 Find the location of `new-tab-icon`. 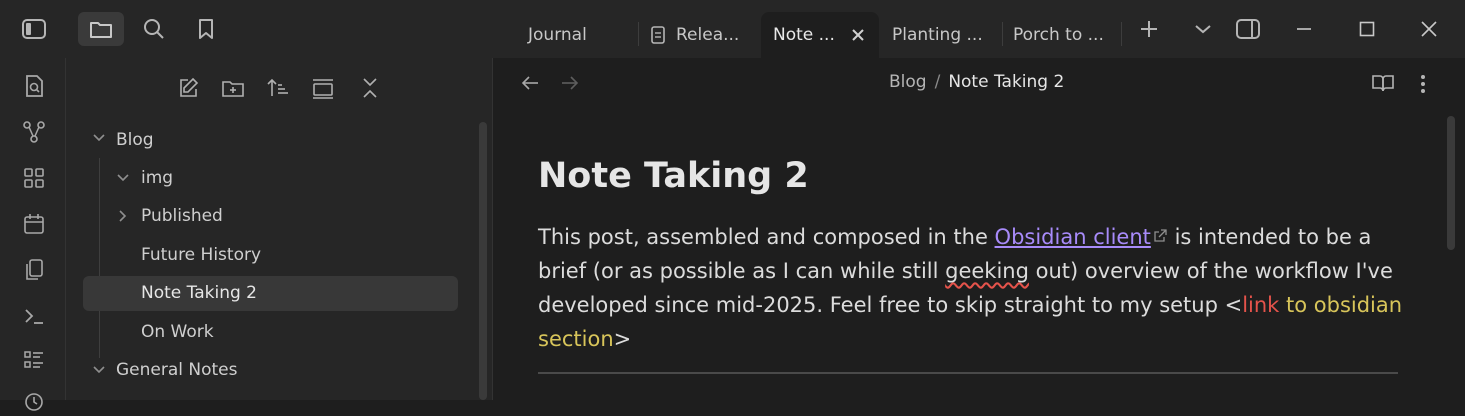

new-tab-icon is located at coordinates (1149, 29).